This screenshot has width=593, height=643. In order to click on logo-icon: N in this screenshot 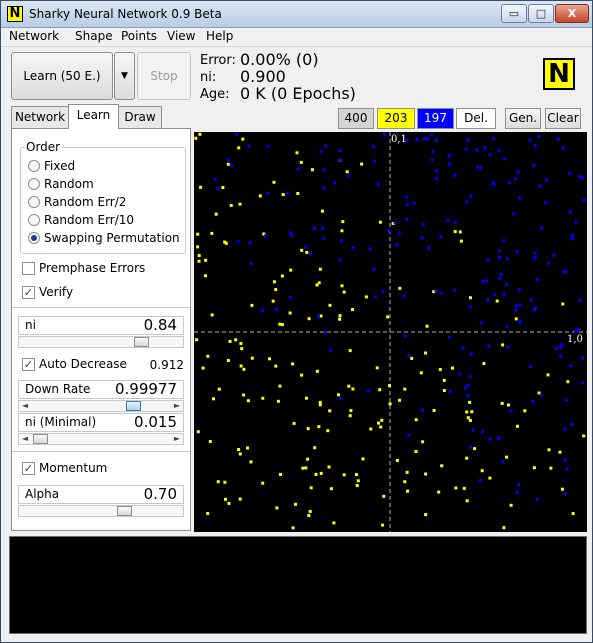, I will do `click(559, 74)`.